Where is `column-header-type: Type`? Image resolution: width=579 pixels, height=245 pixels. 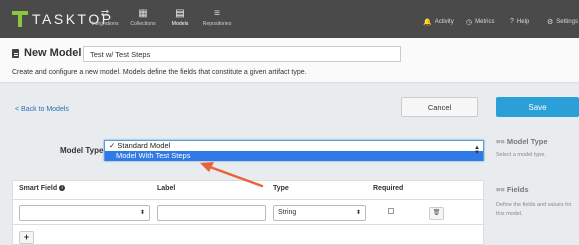 column-header-type: Type is located at coordinates (281, 188).